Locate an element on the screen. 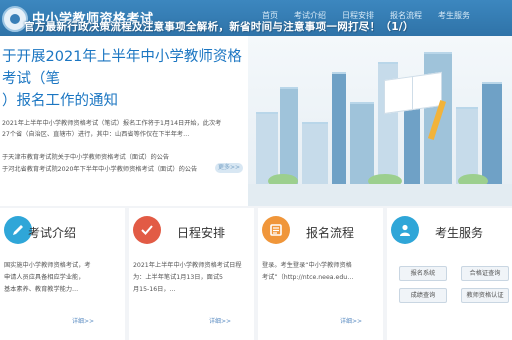 This screenshot has width=512, height=340. nav-services: 考生服务 is located at coordinates (454, 15).